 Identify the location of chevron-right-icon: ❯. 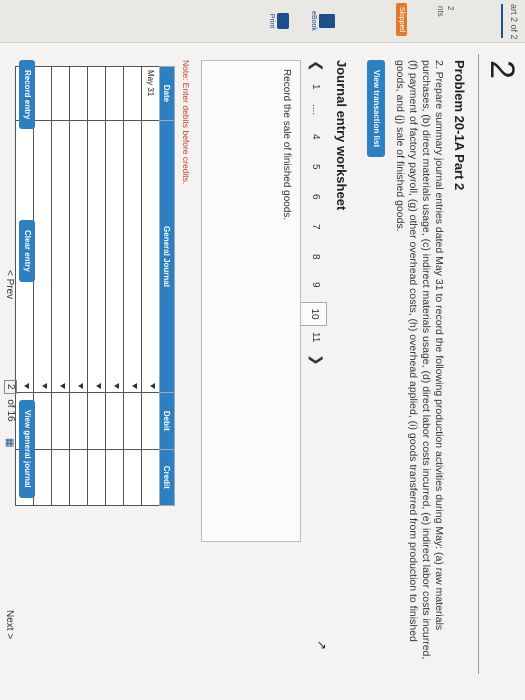
(316, 360).